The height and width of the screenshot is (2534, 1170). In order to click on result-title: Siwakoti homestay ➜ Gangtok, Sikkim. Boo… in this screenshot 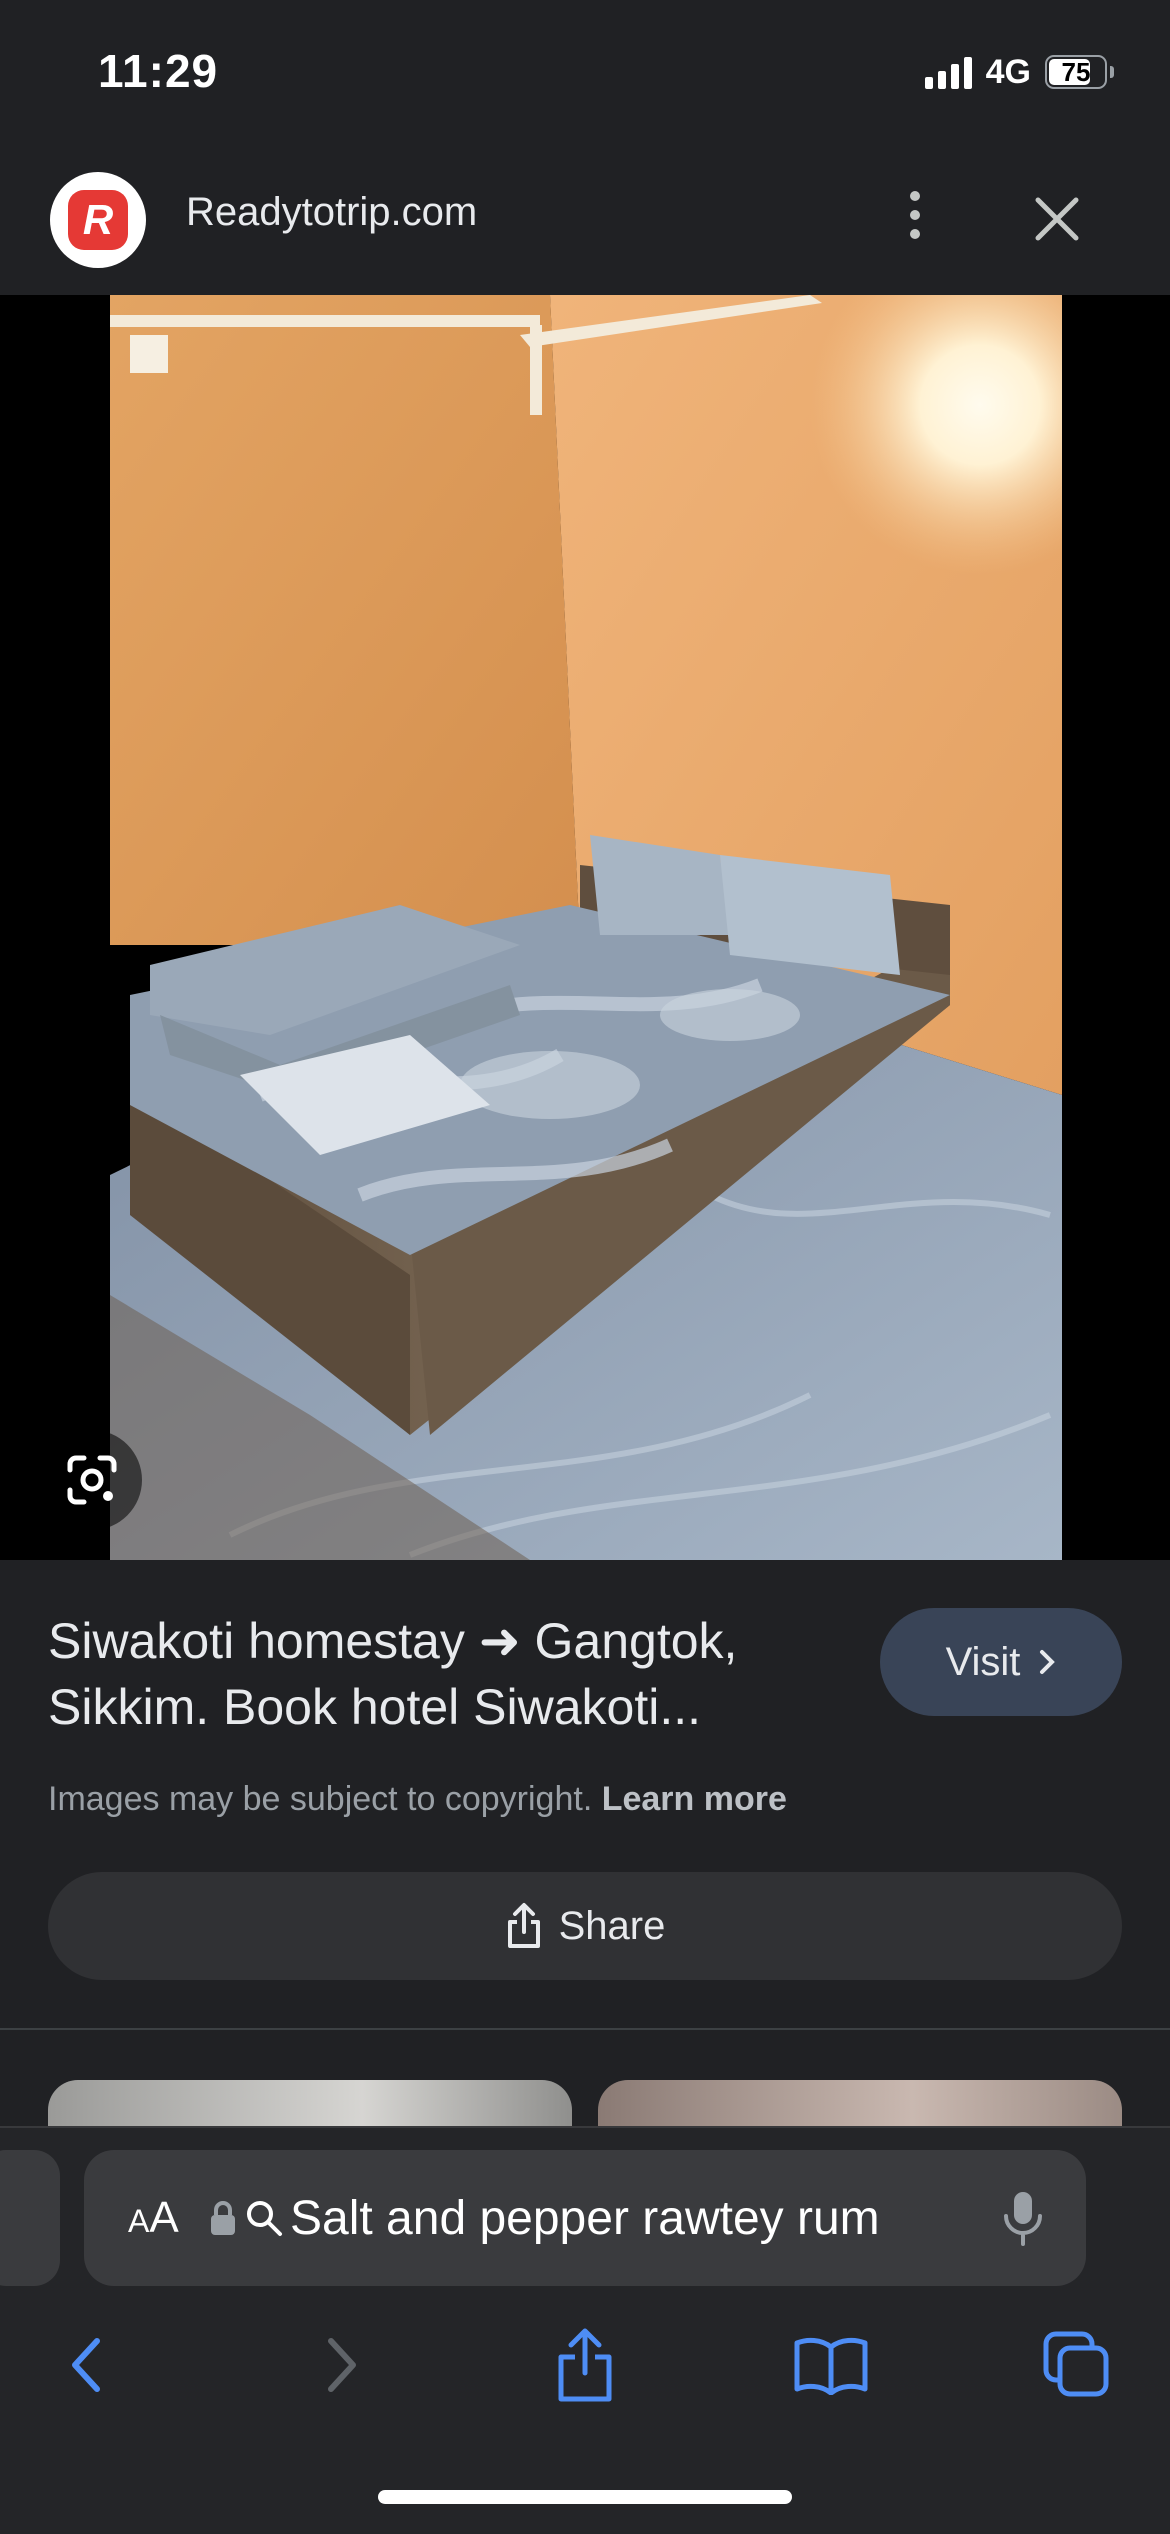, I will do `click(463, 1674)`.